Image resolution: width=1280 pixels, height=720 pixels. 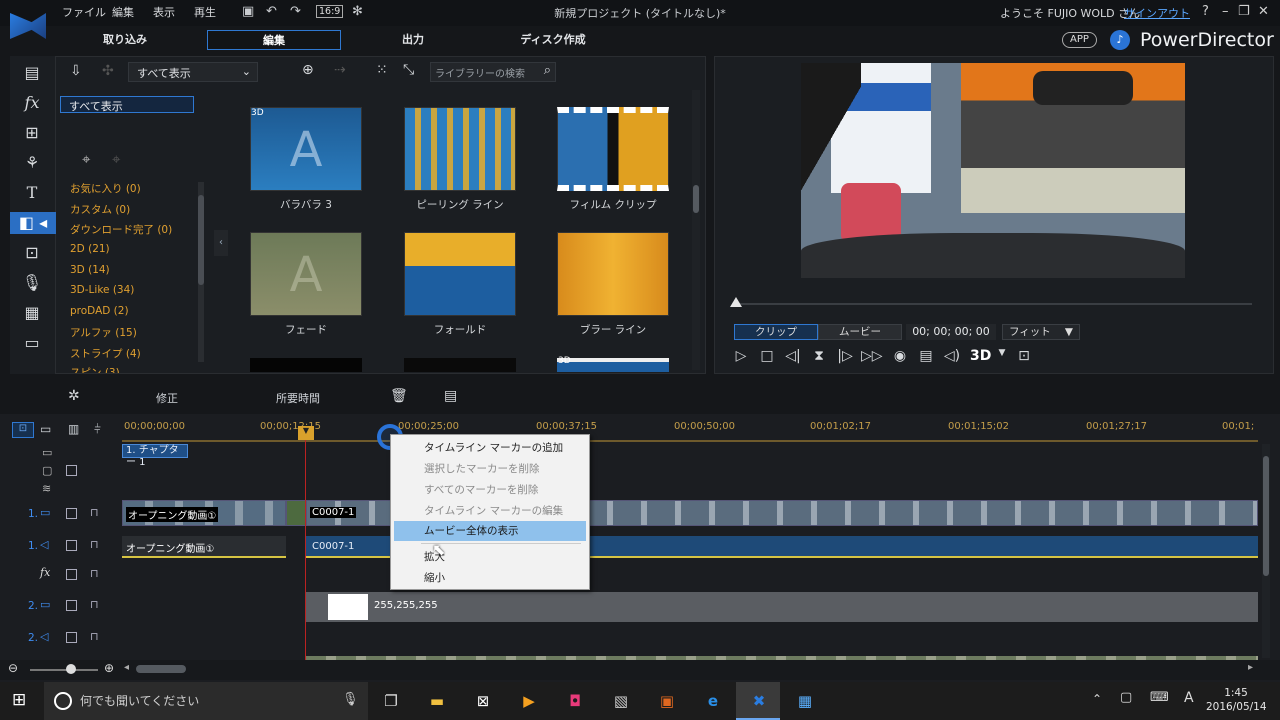 What do you see at coordinates (357, 11) in the screenshot?
I see `settings-gear-icon: ✻` at bounding box center [357, 11].